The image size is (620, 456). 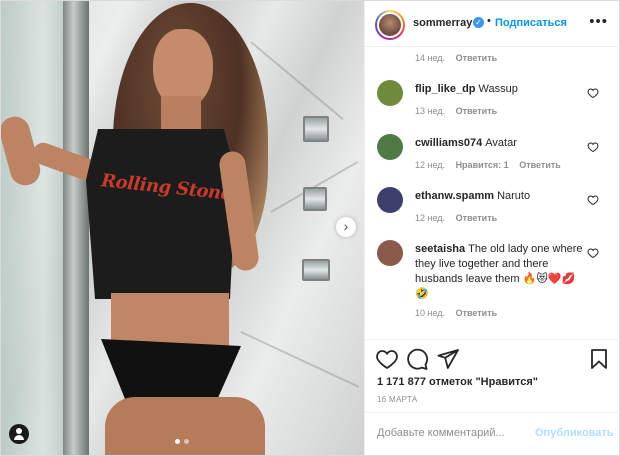 What do you see at coordinates (457, 382) in the screenshot?
I see `likes-count: 1 171 877 отметок "Нравится"` at bounding box center [457, 382].